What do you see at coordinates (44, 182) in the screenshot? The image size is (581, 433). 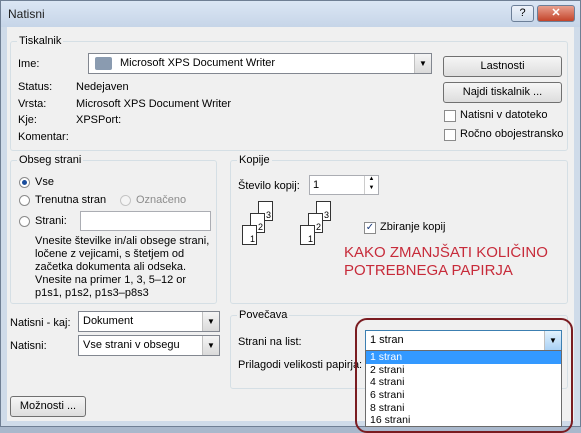 I see `range-all-label: Vse` at bounding box center [44, 182].